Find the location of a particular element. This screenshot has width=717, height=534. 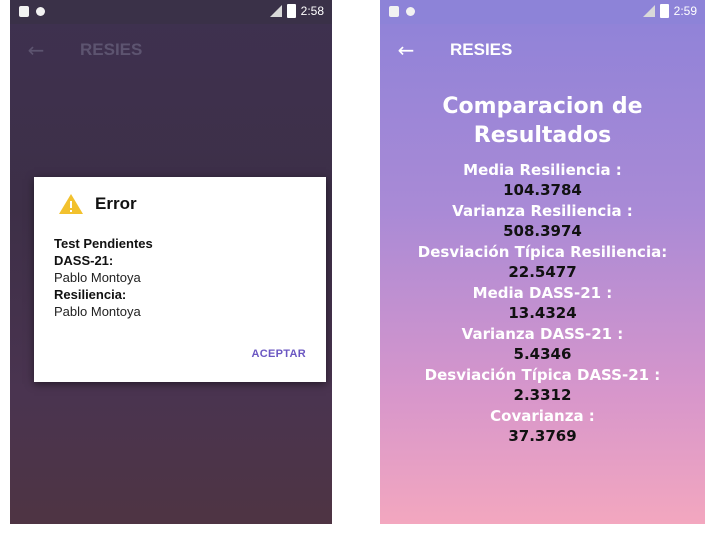

result-item: Desviación Típica Resiliencia: 22.5477 is located at coordinates (542, 262).